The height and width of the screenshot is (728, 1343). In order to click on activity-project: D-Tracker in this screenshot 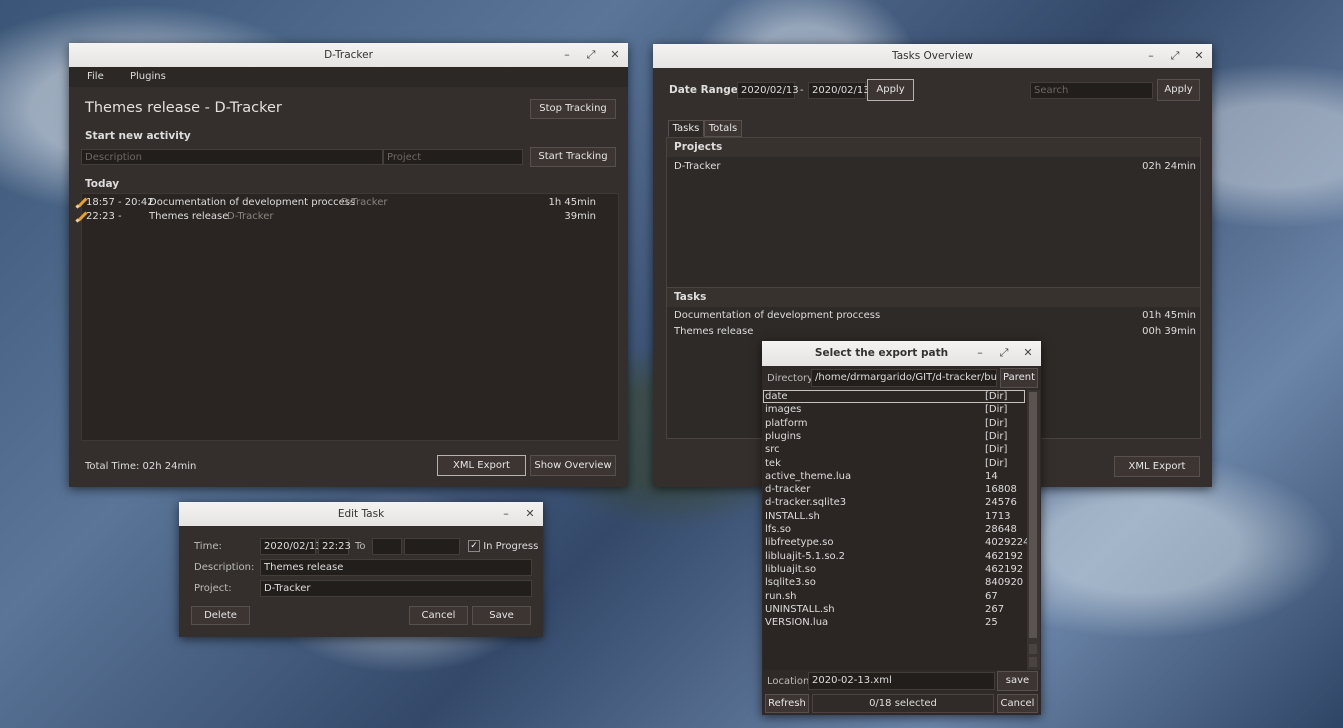, I will do `click(250, 216)`.